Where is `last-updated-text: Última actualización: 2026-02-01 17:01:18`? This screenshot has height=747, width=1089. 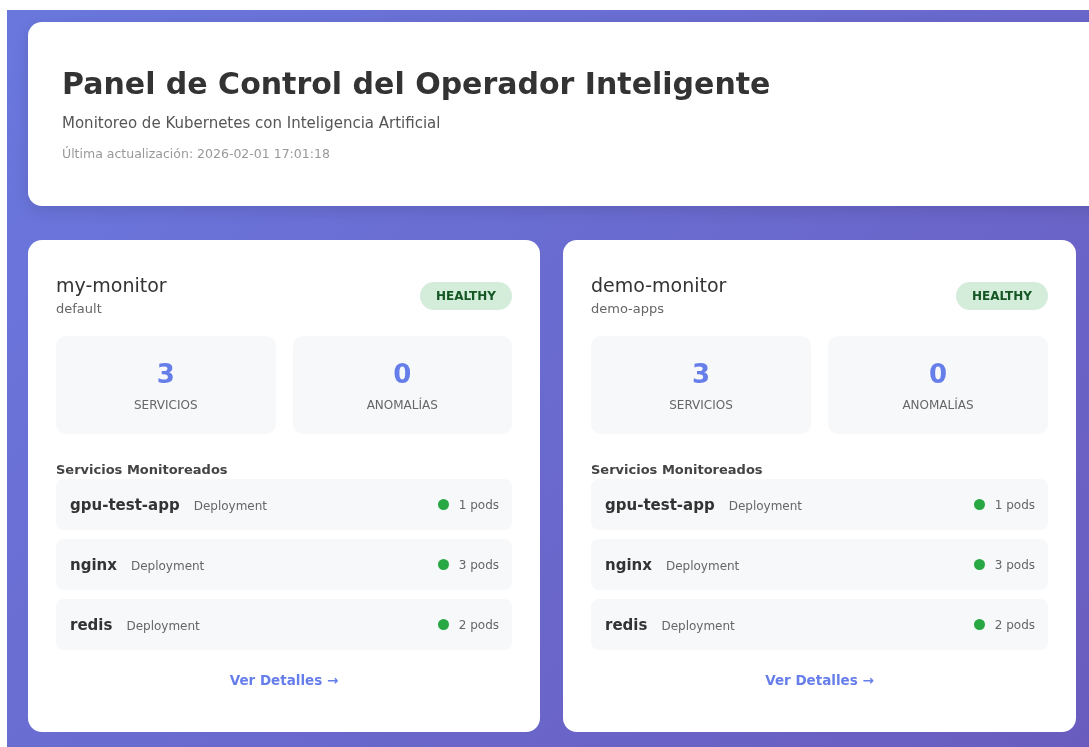 last-updated-text: Última actualización: 2026-02-01 17:01:18 is located at coordinates (196, 153).